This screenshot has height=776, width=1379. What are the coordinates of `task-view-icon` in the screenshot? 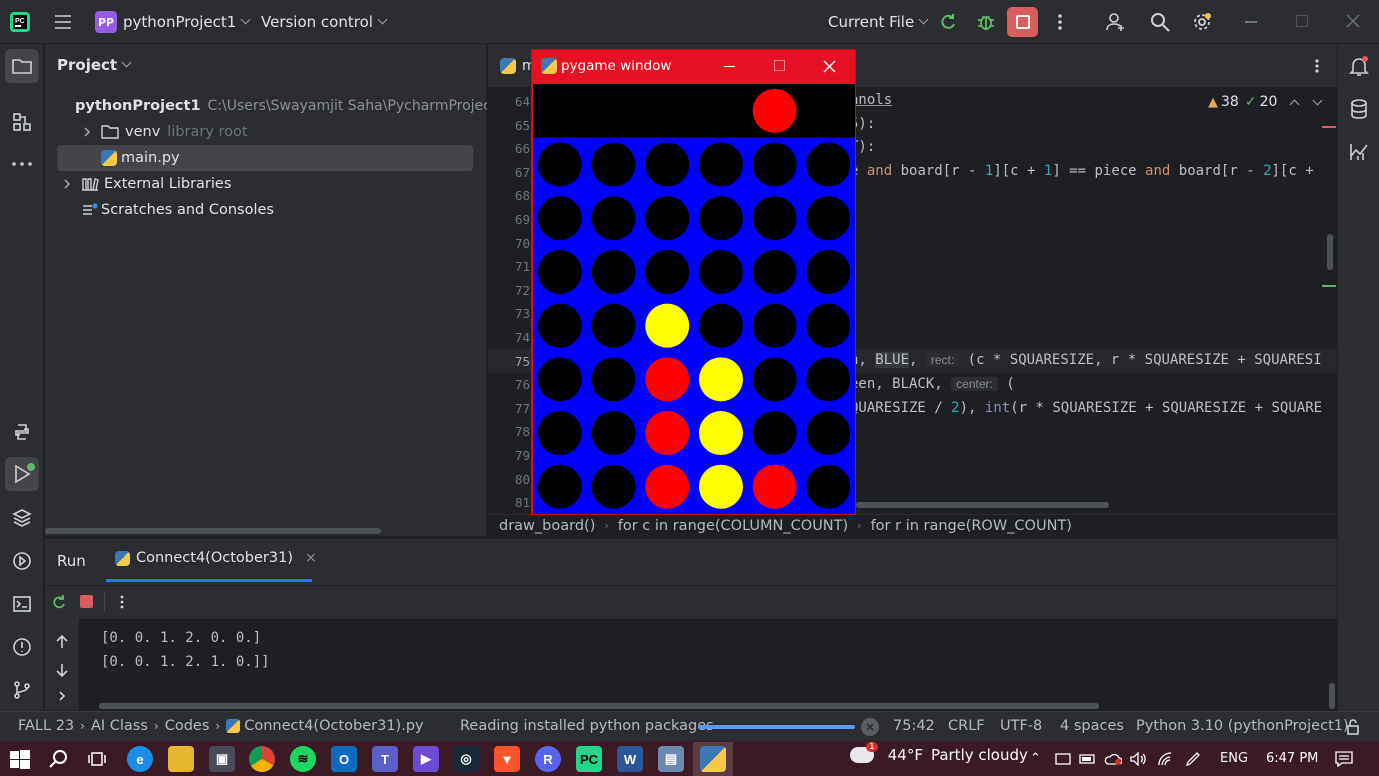 It's located at (97, 759).